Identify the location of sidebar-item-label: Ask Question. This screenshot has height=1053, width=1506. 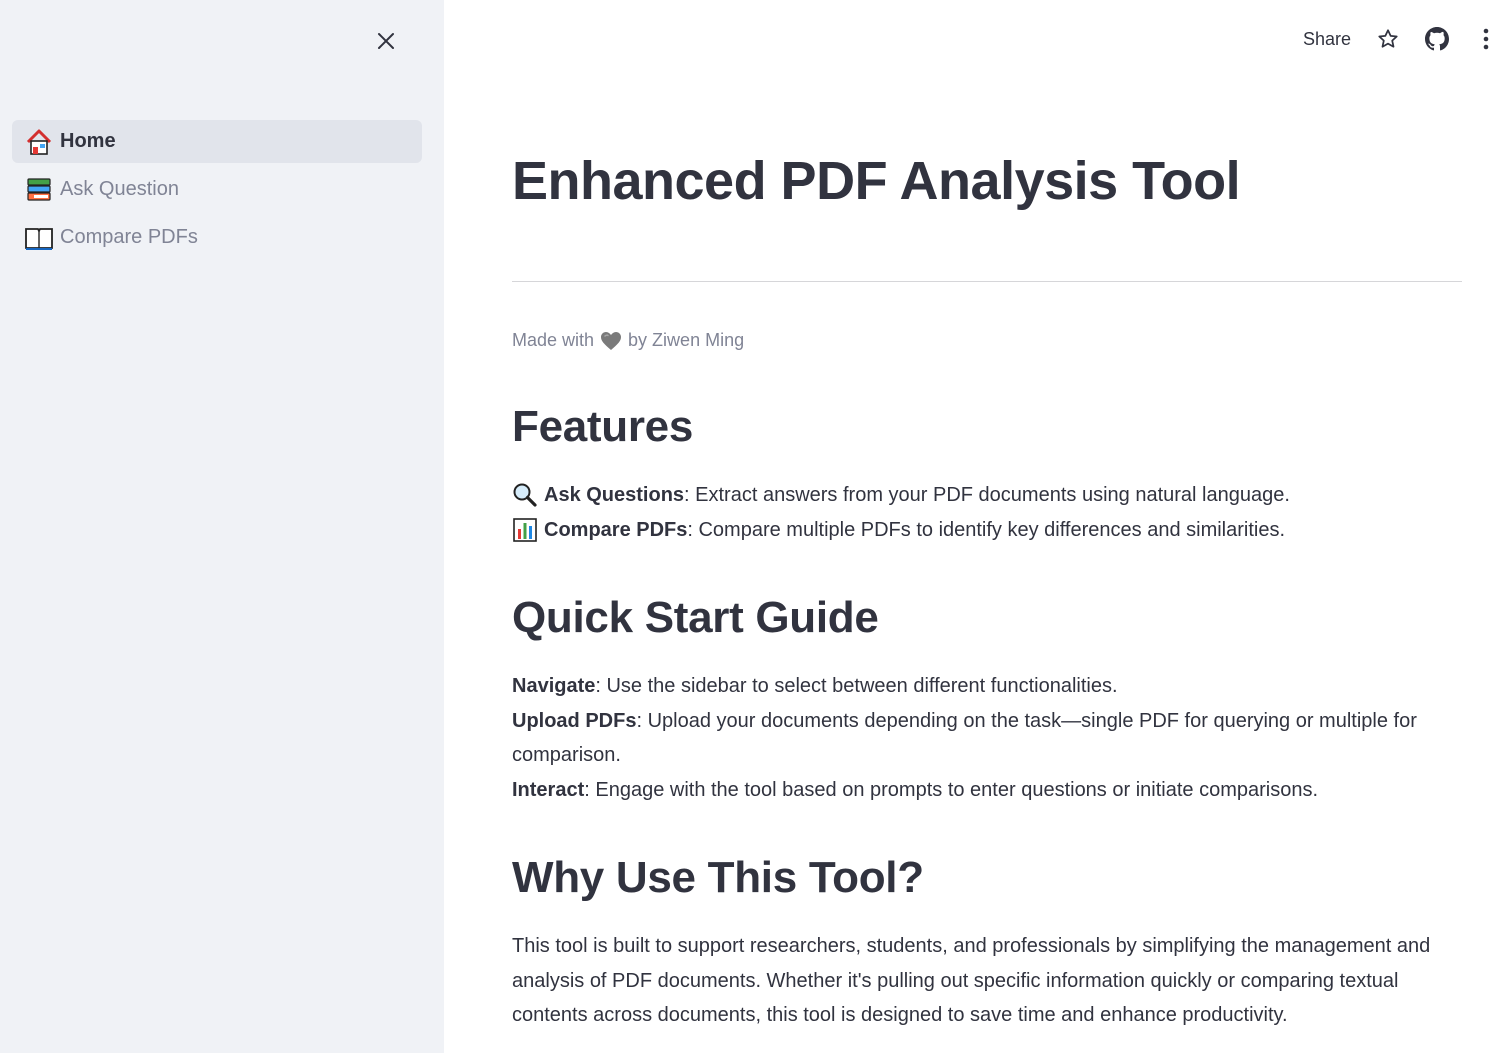
(119, 189).